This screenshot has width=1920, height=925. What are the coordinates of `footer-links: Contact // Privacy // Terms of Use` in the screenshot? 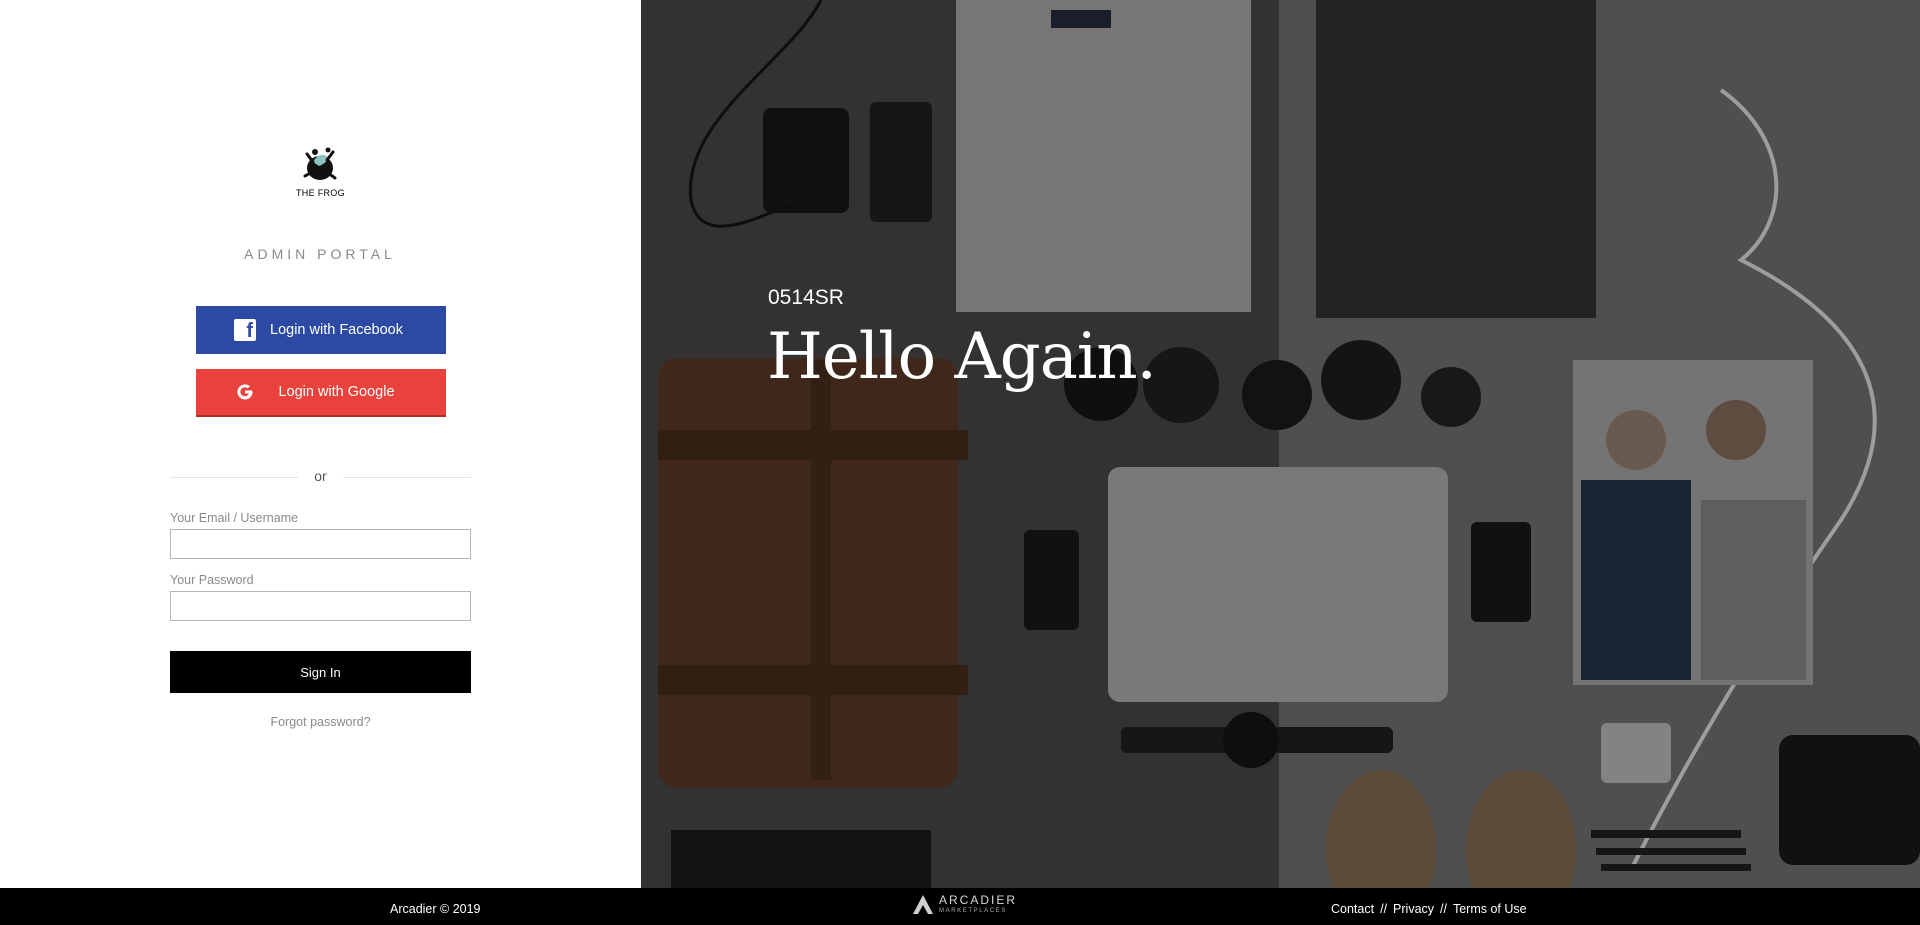 It's located at (1429, 909).